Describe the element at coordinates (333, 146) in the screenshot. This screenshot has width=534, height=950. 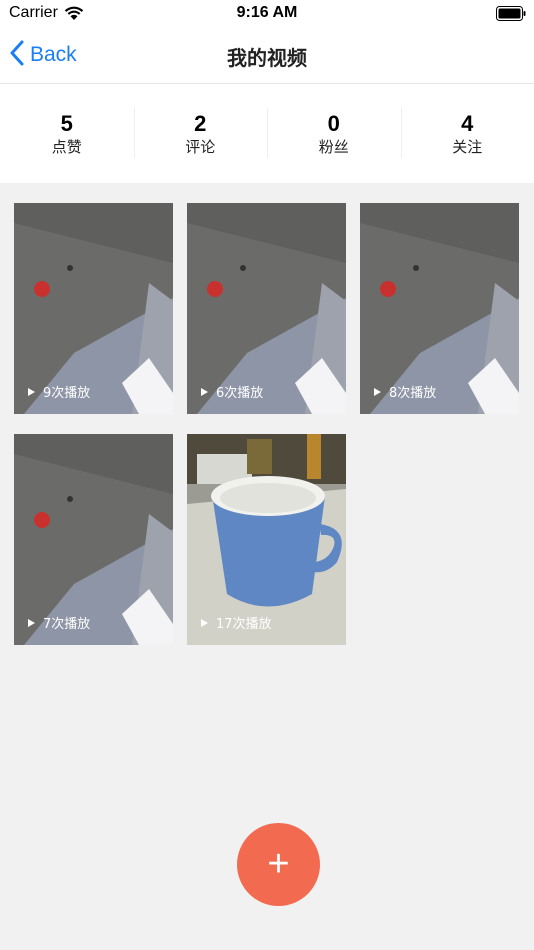
I see `stat-label: 粉丝` at that location.